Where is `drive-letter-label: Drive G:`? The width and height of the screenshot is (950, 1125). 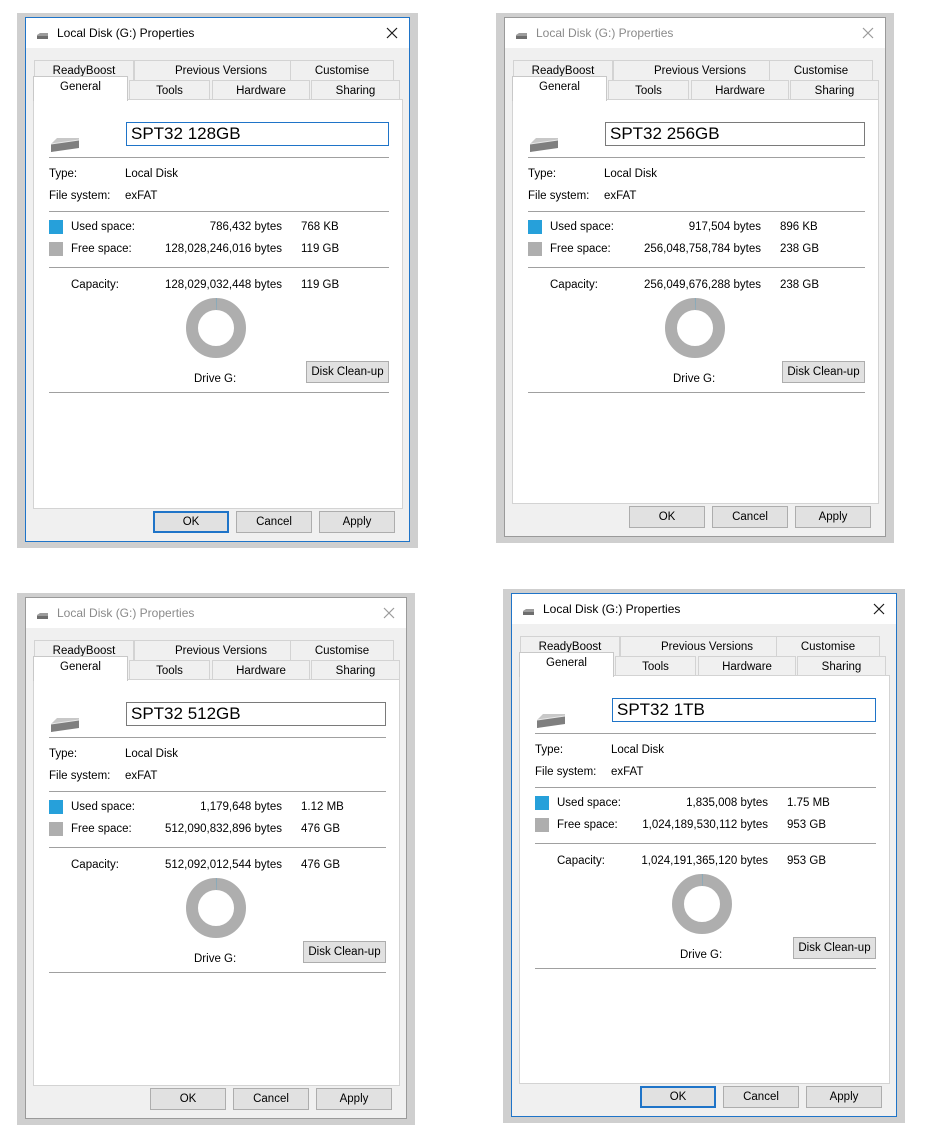
drive-letter-label: Drive G: is located at coordinates (215, 959).